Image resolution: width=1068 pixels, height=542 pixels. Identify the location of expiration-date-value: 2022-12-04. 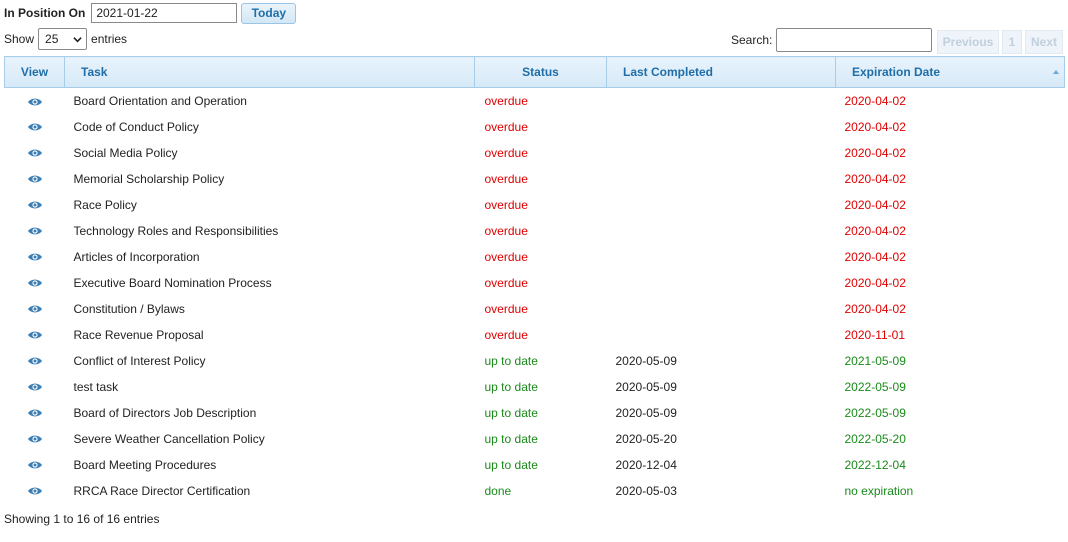
(875, 464).